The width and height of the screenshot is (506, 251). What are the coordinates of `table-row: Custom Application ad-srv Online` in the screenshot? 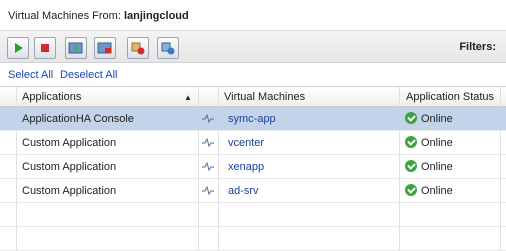 It's located at (253, 191).